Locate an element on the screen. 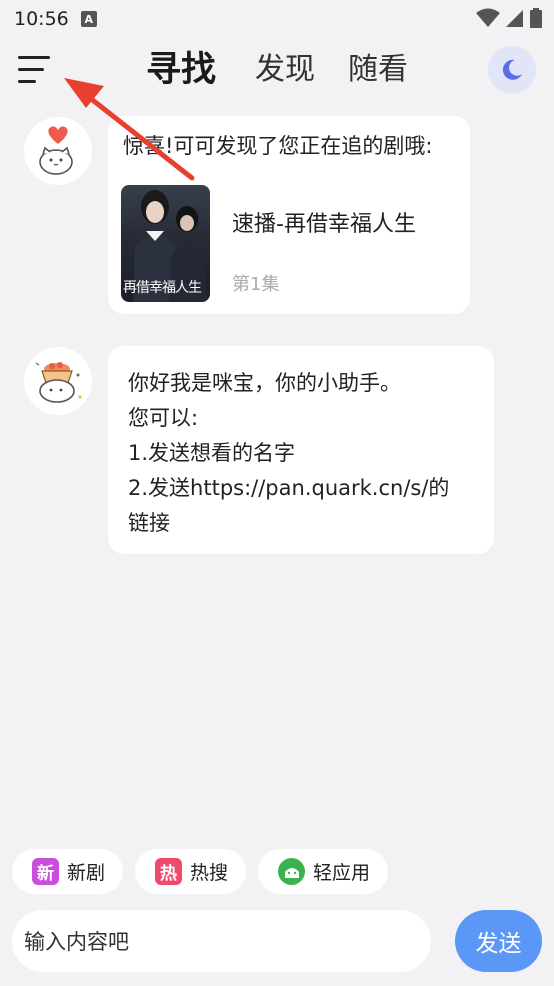 The width and height of the screenshot is (554, 986). header: 寻找 发现 随看 is located at coordinates (277, 71).